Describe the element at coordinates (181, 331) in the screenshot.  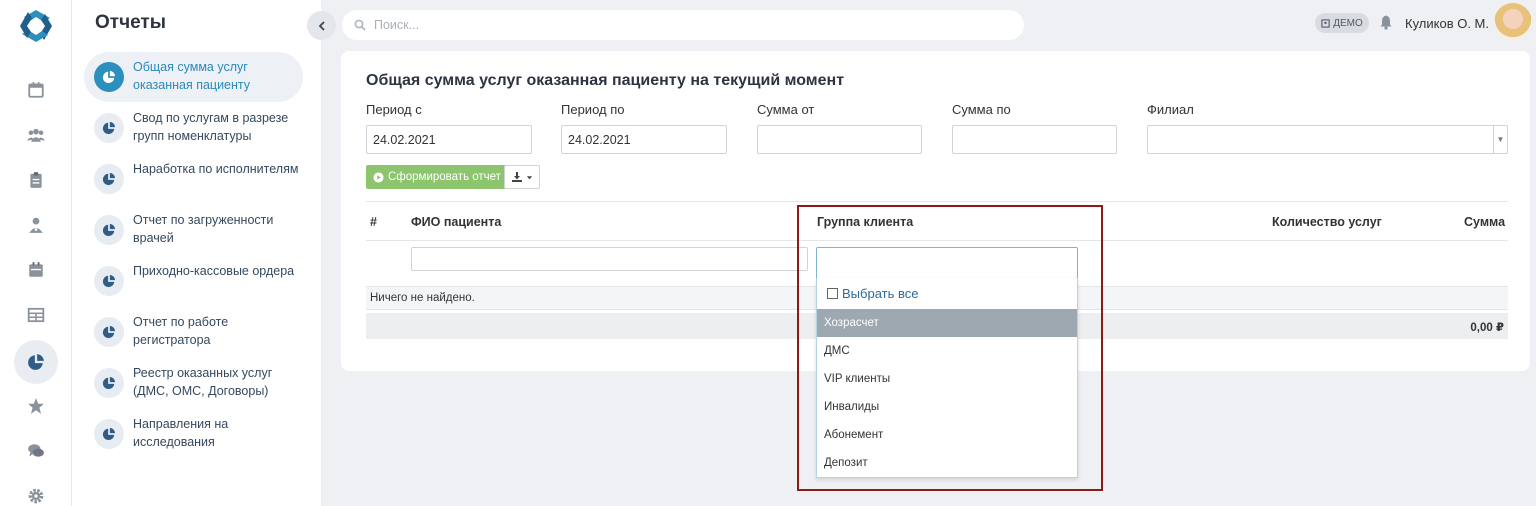
I see `report-item-label: Отчет по работе регистратора` at that location.